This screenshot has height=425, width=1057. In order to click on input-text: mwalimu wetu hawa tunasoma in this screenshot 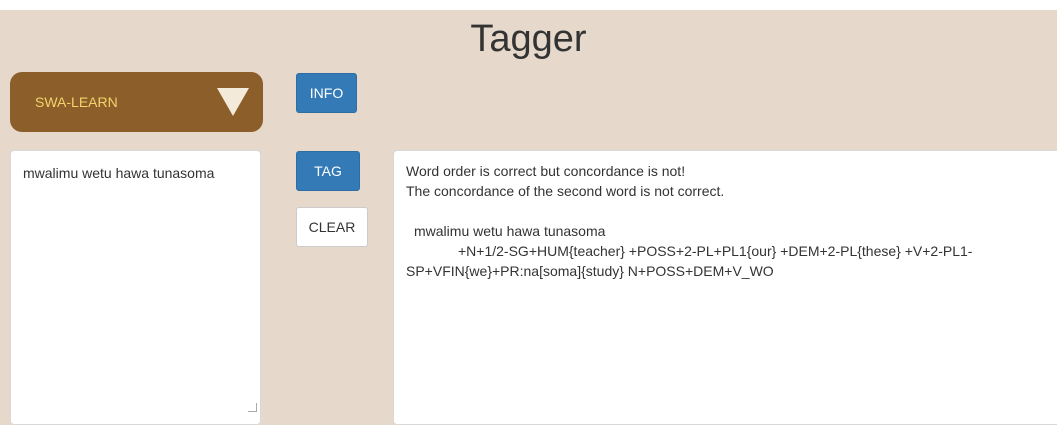, I will do `click(119, 173)`.